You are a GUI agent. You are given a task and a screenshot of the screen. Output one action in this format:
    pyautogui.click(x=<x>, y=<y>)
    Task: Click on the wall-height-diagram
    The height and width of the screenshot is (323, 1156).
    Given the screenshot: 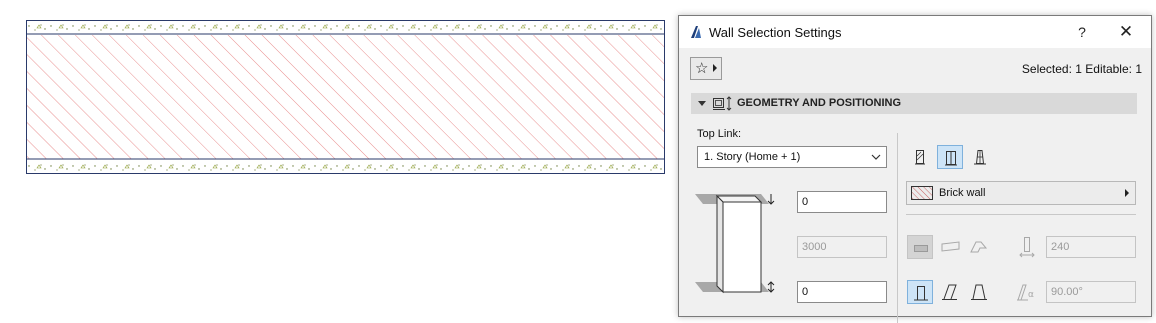 What is the action you would take?
    pyautogui.click(x=735, y=244)
    